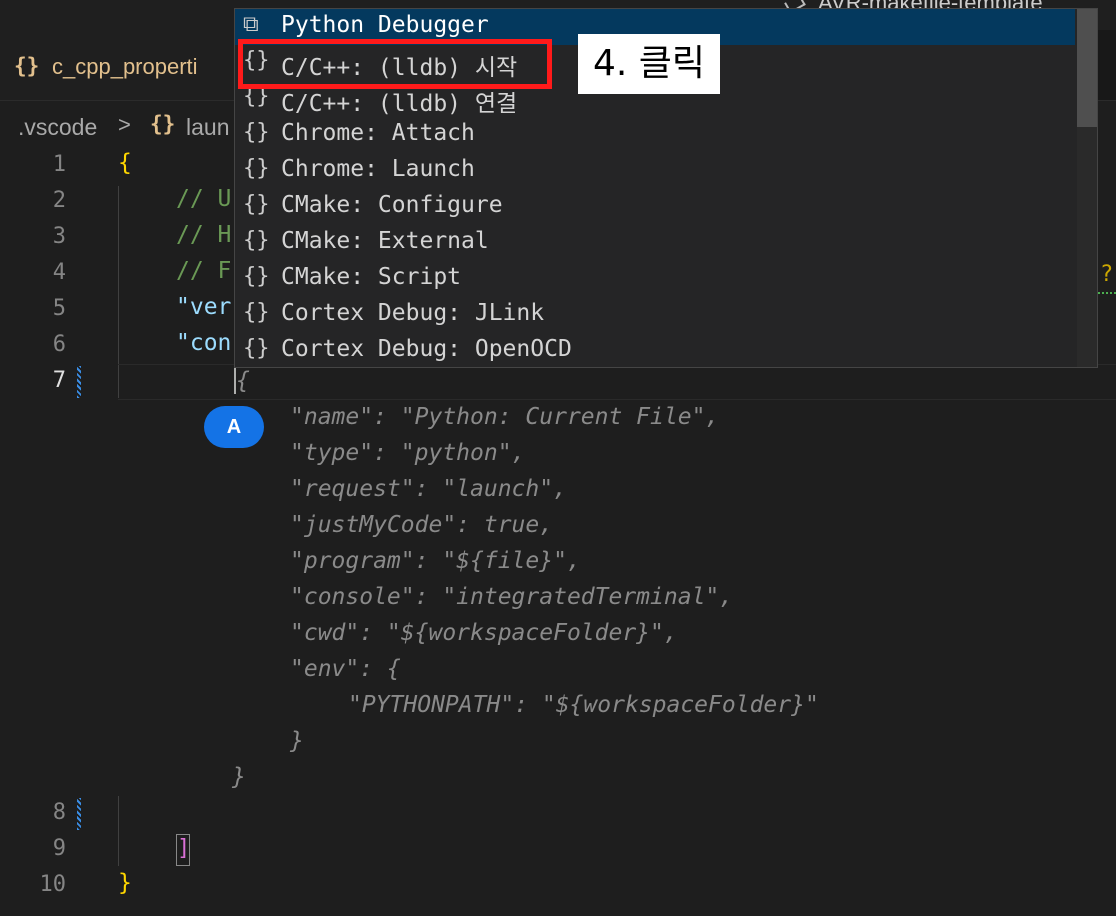 This screenshot has width=1116, height=916. I want to click on ghost-text-line: "justMyCode": true,, so click(422, 525).